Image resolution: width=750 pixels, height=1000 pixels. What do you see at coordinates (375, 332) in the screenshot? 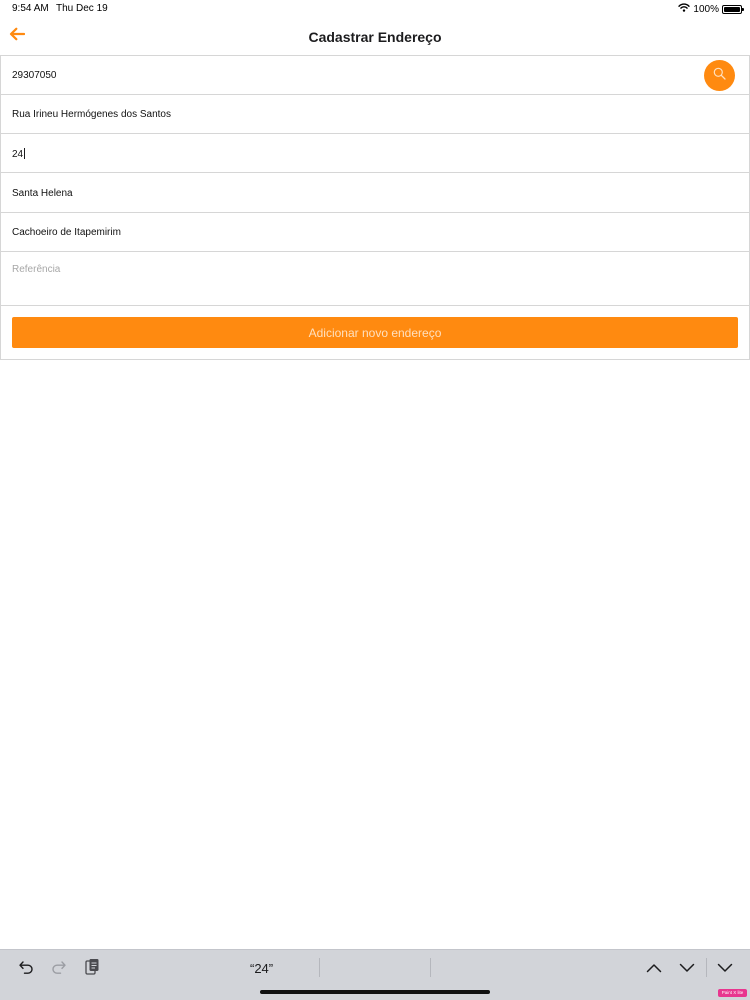
I see `add-address-button: Adicionar novo endereço` at bounding box center [375, 332].